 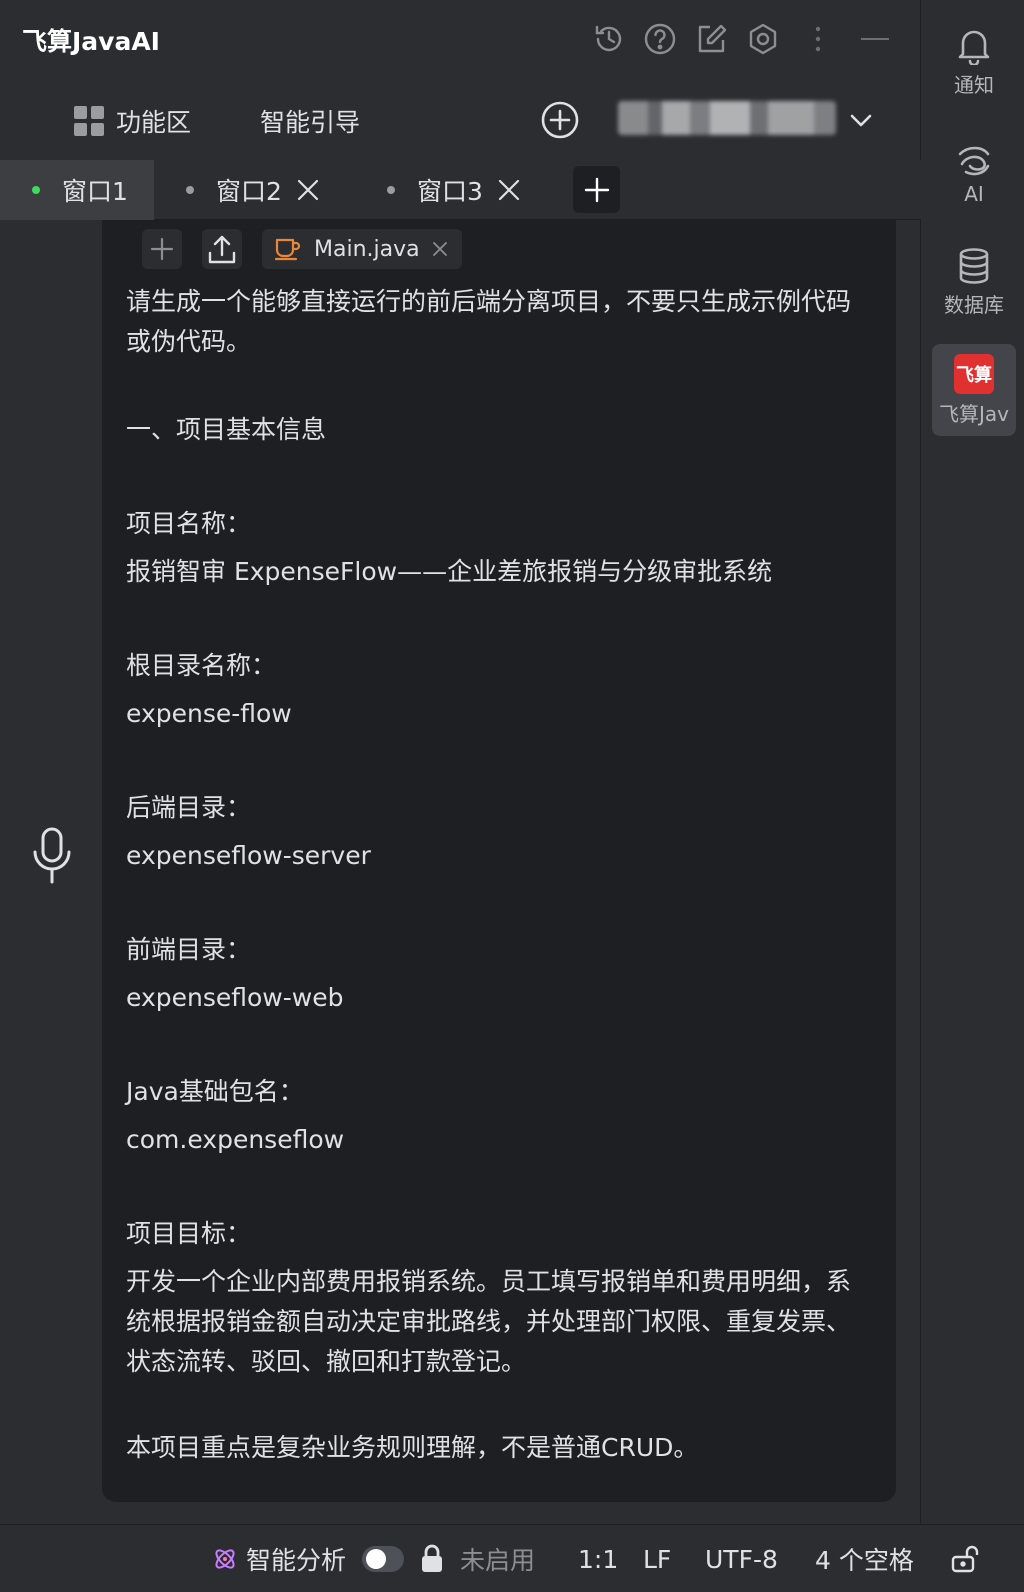 What do you see at coordinates (235, 997) in the screenshot?
I see `message-line: expenseflow-web` at bounding box center [235, 997].